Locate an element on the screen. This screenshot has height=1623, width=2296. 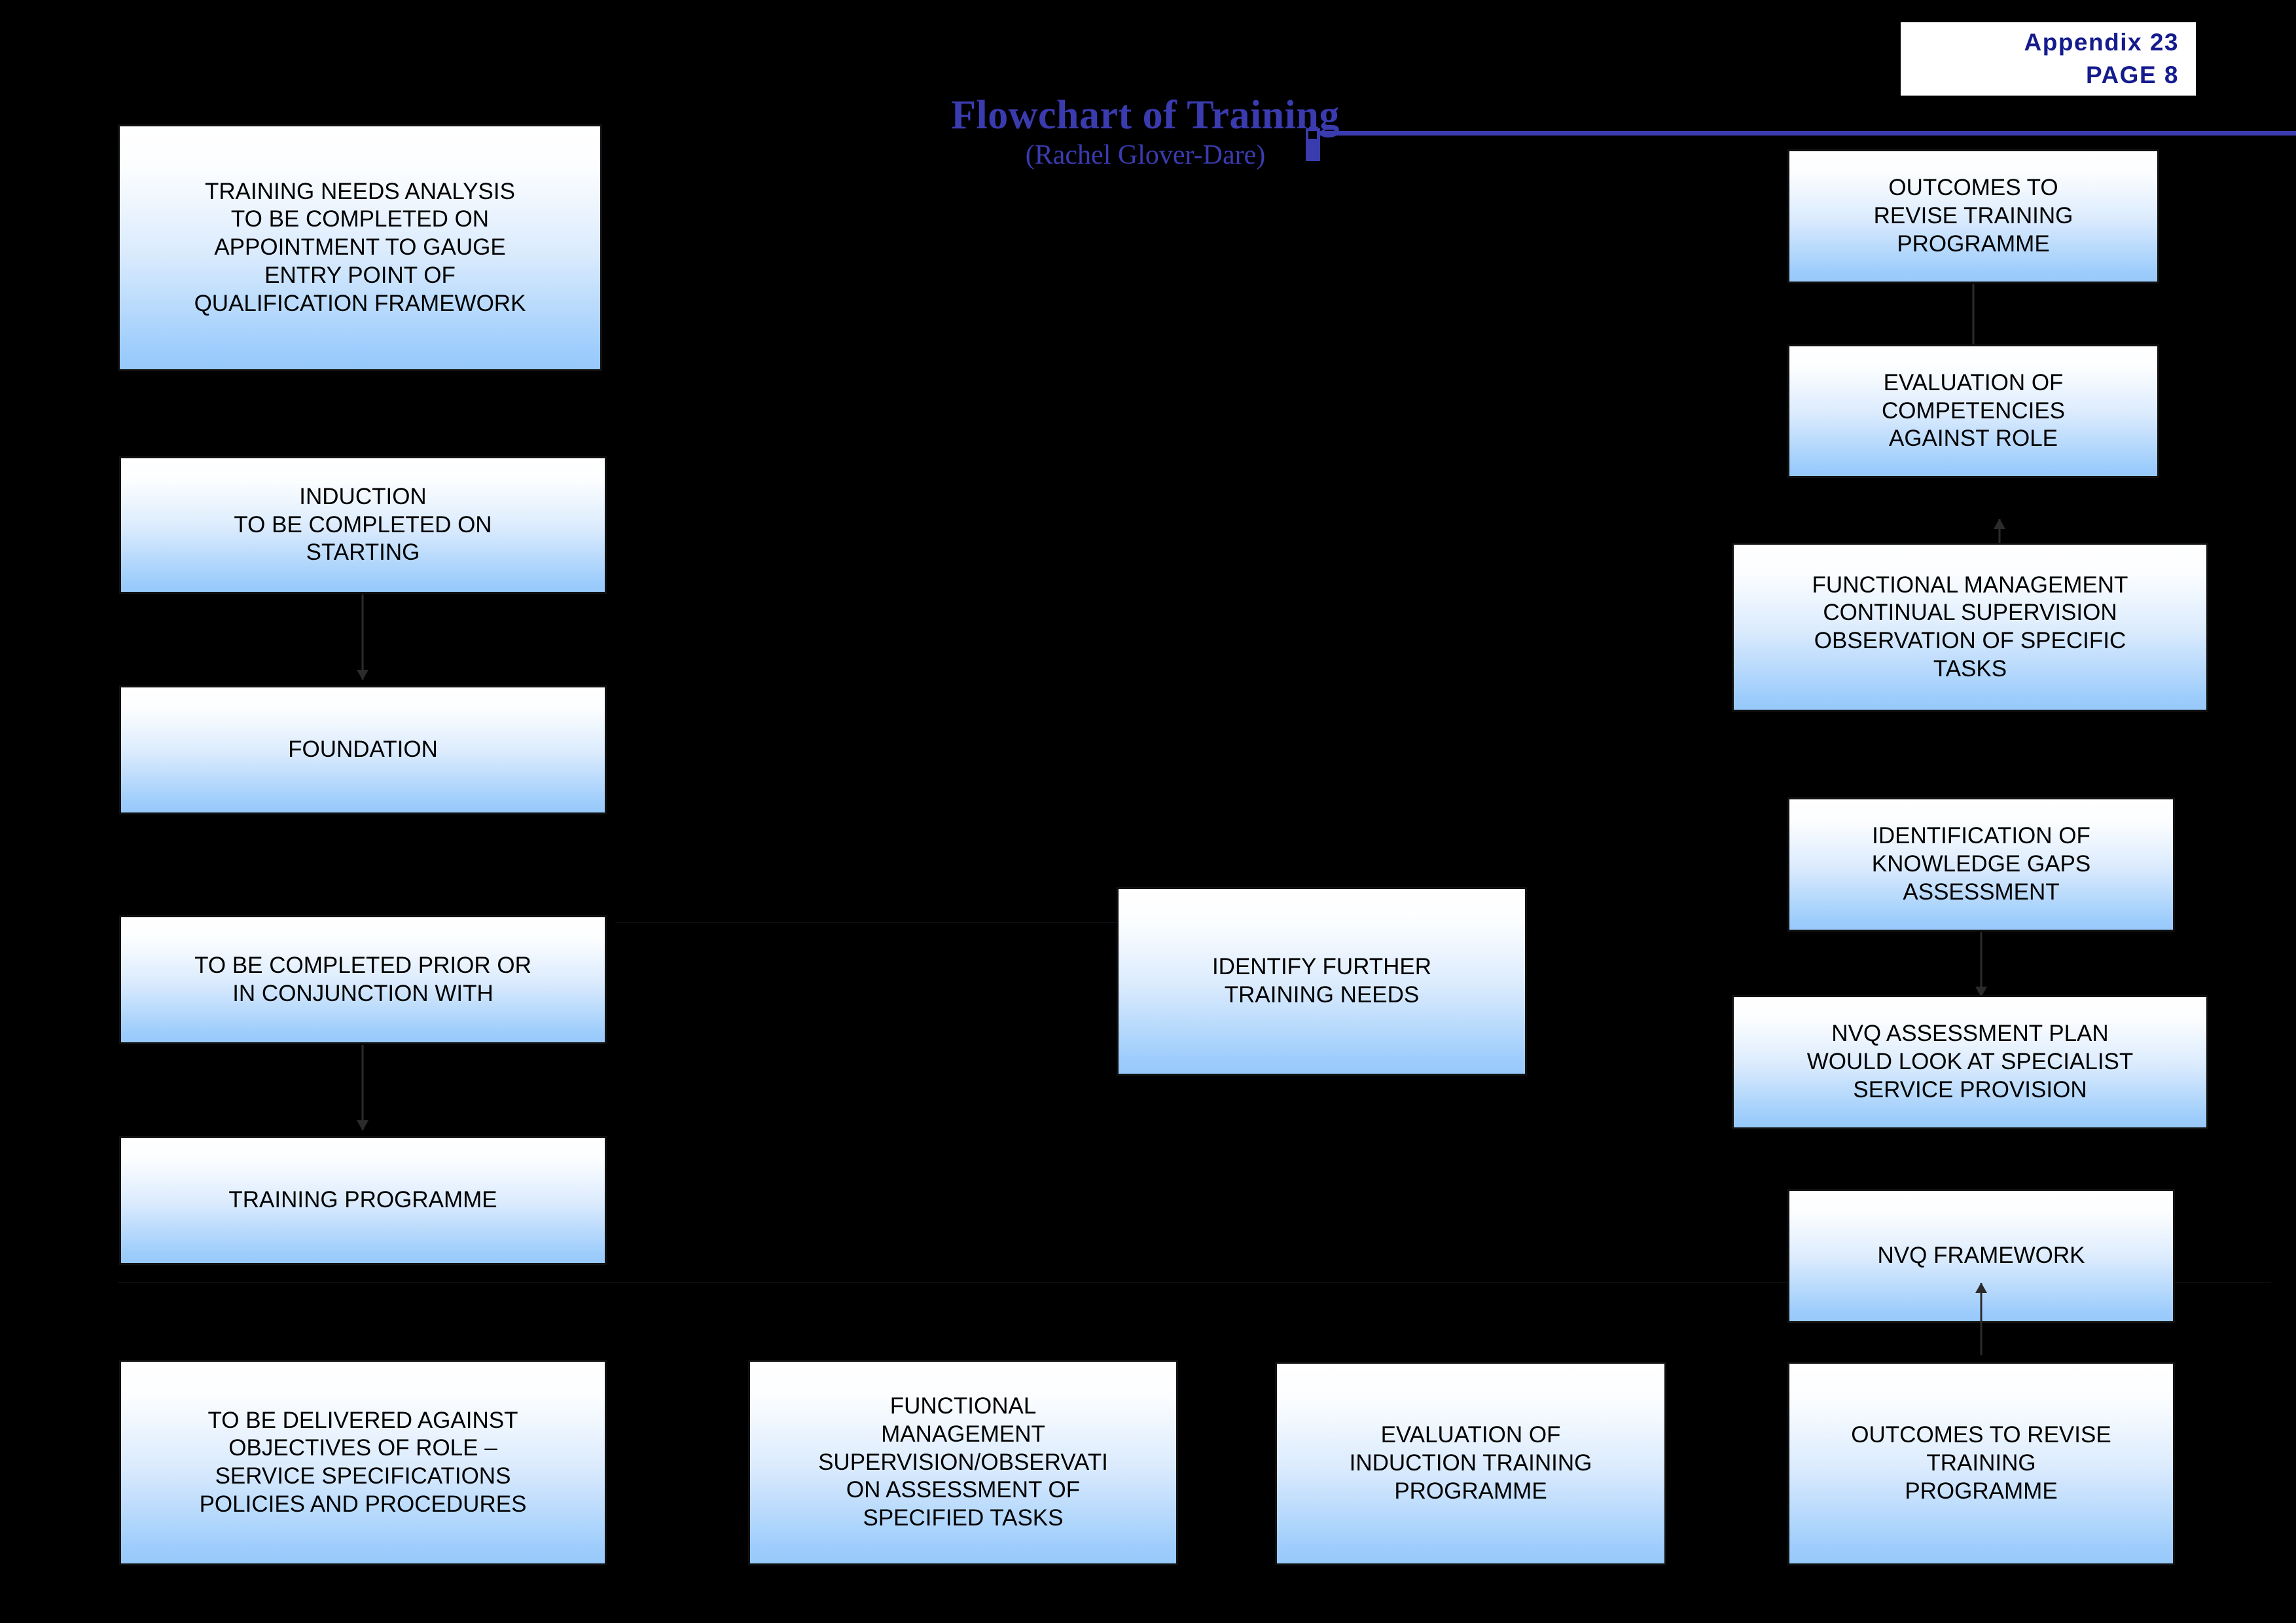
box-evaluation-of-competencies-label: EVALUATION OF COMPETENCIES AGAINST ROLE is located at coordinates (1973, 410).